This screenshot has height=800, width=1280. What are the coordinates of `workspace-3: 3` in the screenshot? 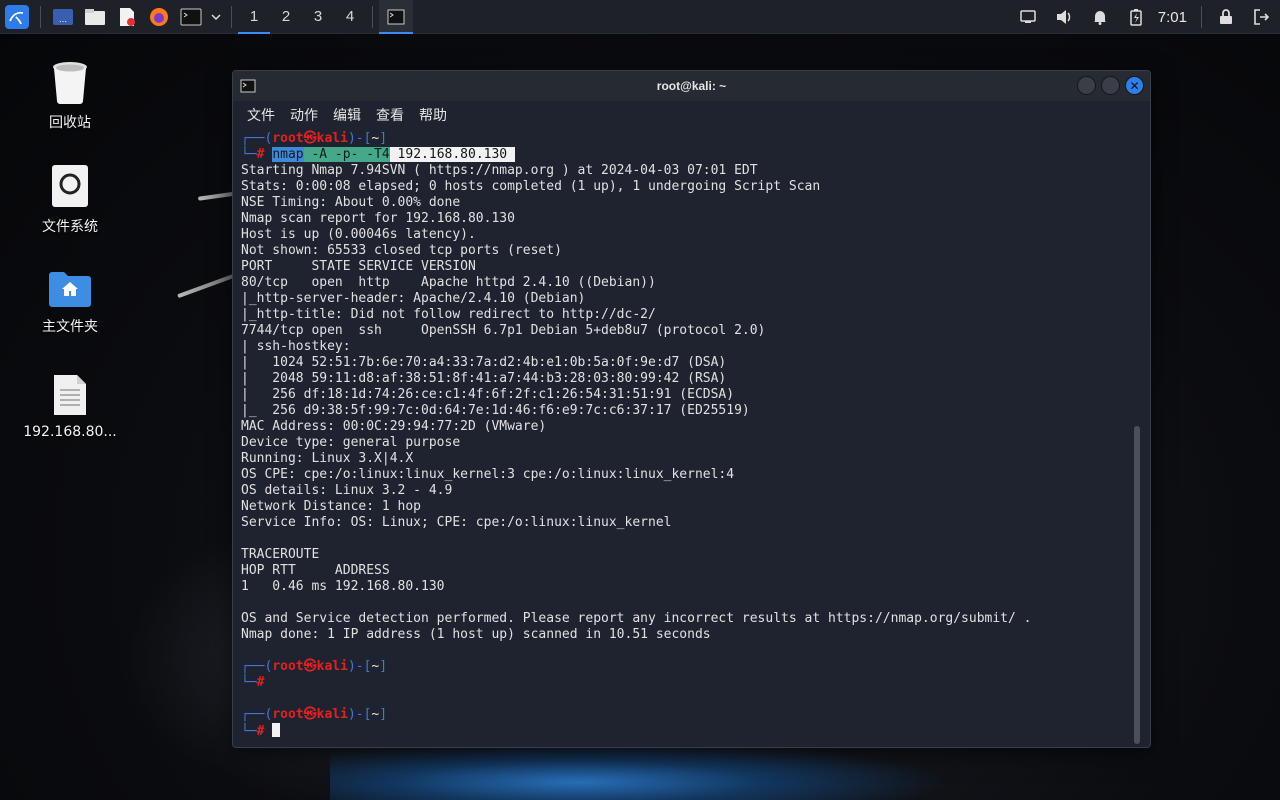 It's located at (318, 17).